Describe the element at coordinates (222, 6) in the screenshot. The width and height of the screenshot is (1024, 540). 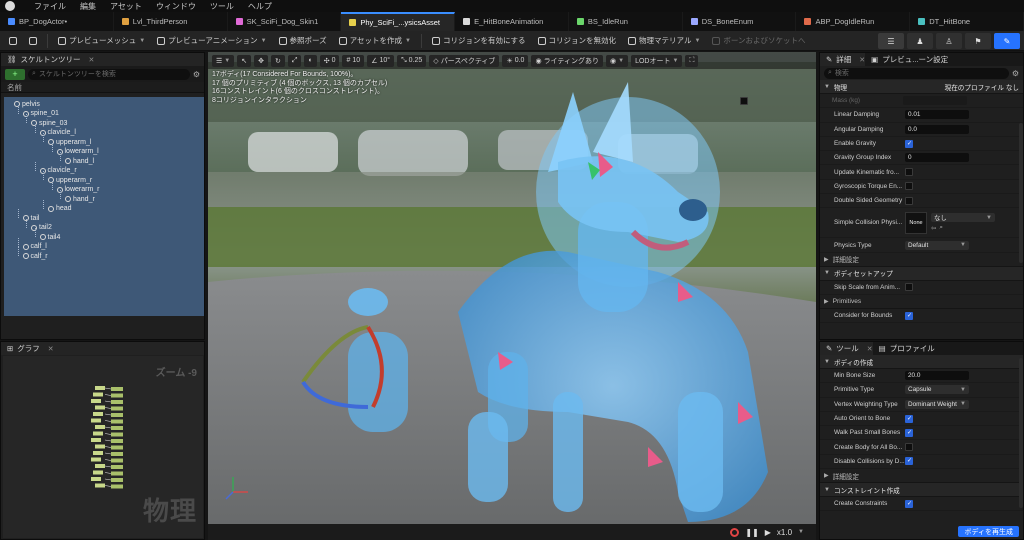
I see `menu-tools: ツール` at that location.